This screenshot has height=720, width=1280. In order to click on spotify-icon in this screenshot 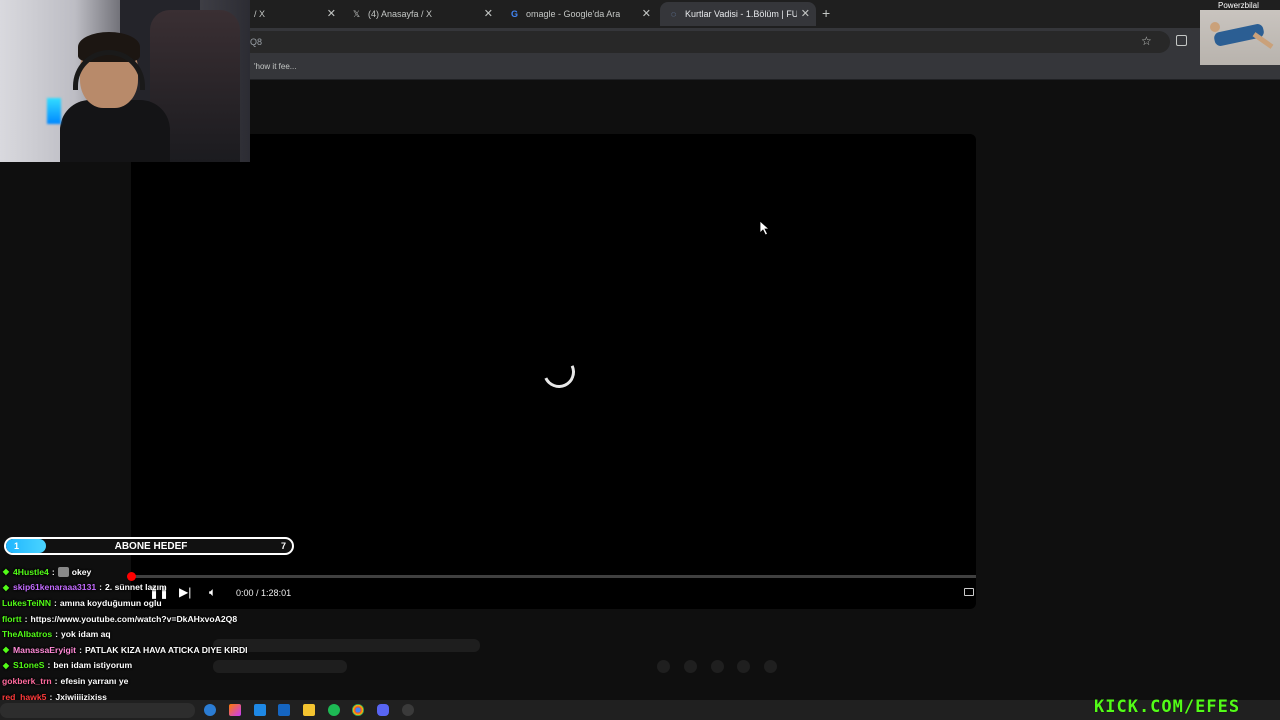, I will do `click(334, 710)`.